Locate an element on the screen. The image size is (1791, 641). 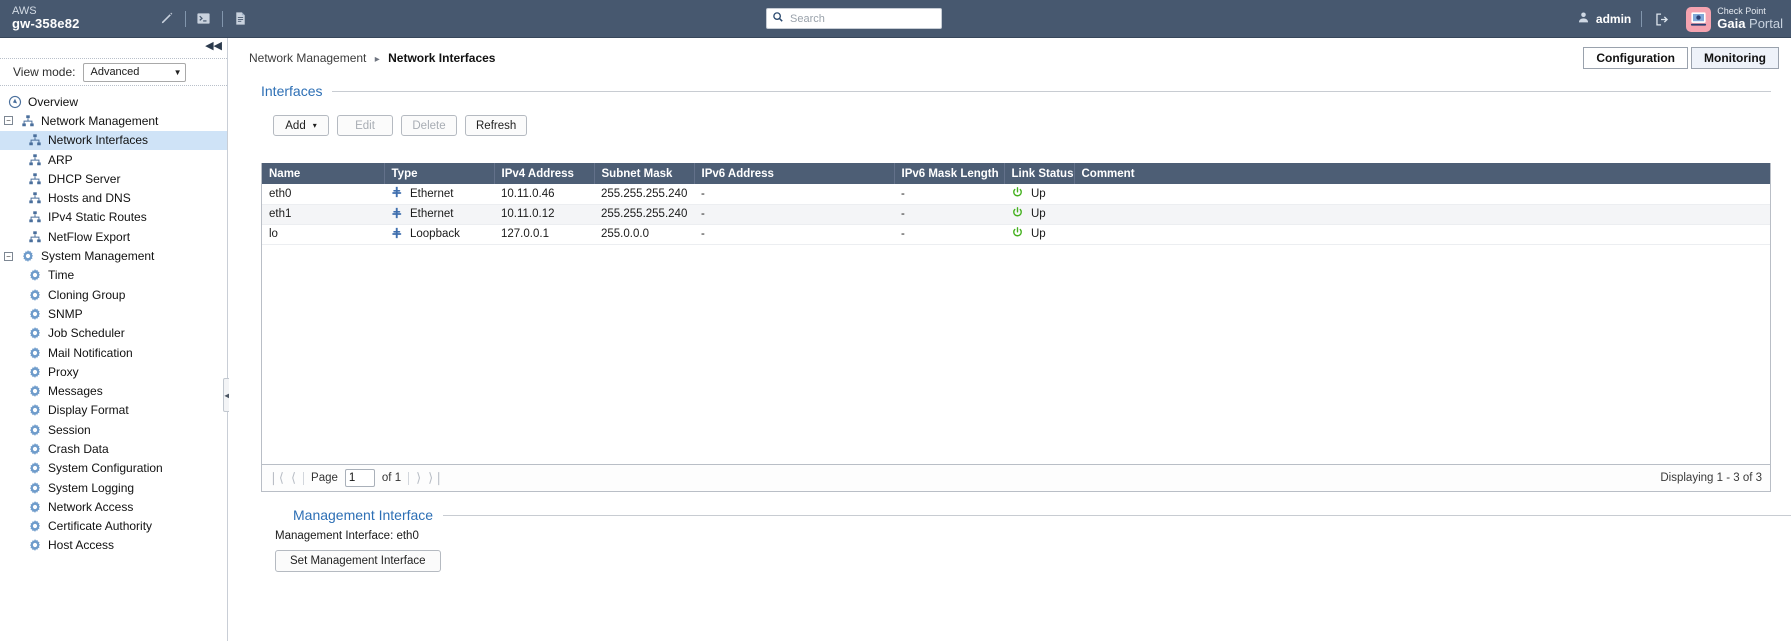
edit-button: Edit is located at coordinates (365, 125).